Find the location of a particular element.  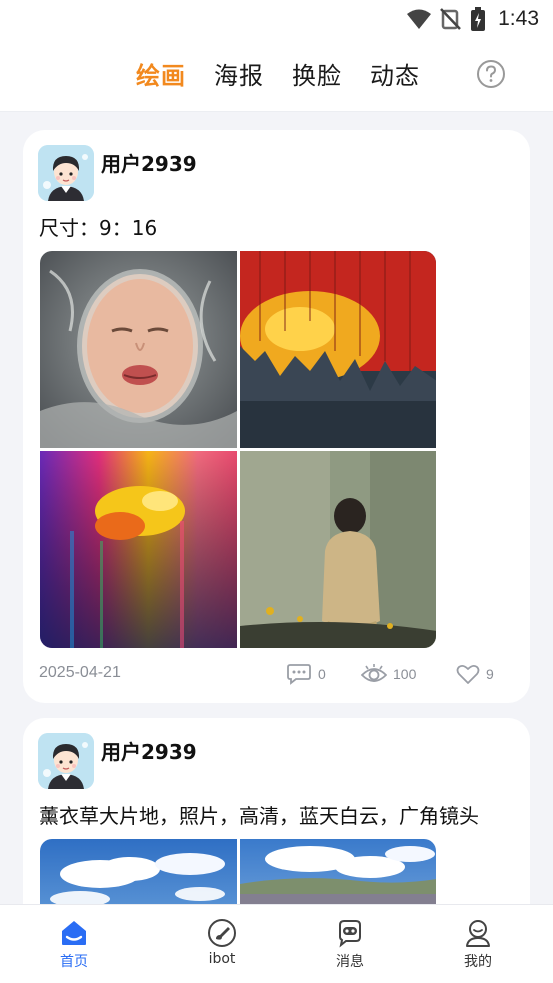

home-icon is located at coordinates (74, 933).